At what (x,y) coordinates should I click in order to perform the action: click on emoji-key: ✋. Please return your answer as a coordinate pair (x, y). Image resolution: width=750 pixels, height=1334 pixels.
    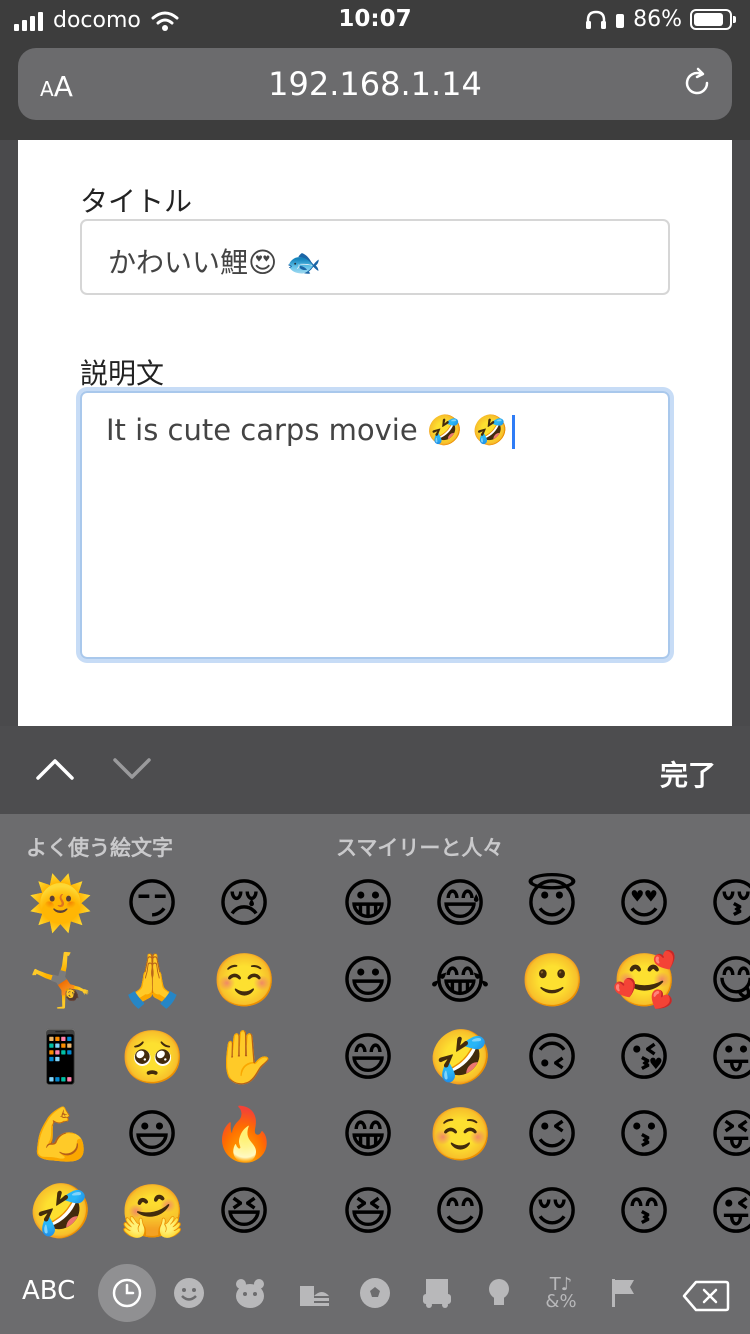
    Looking at the image, I should click on (244, 1058).